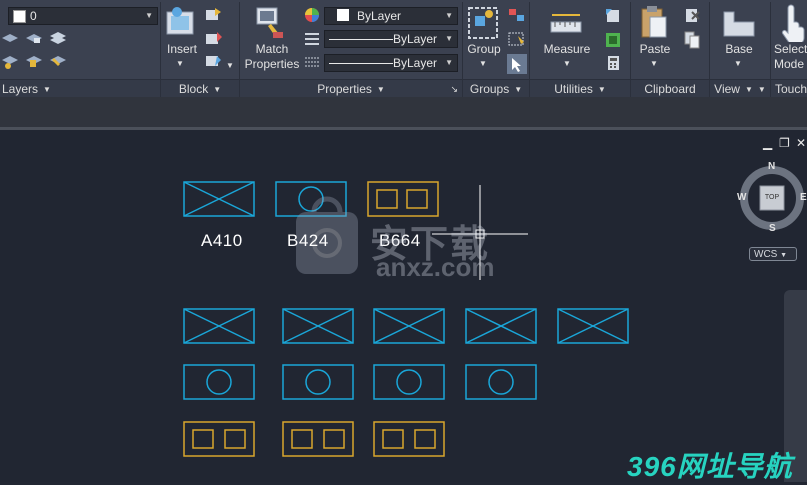 The height and width of the screenshot is (485, 807). Describe the element at coordinates (803, 197) in the screenshot. I see `compass-east: E` at that location.